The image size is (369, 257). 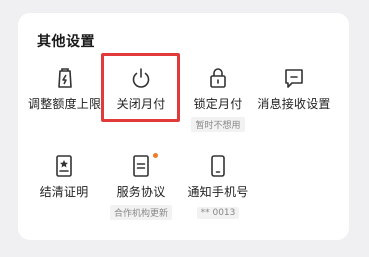 I want to click on lock-icon, so click(x=218, y=78).